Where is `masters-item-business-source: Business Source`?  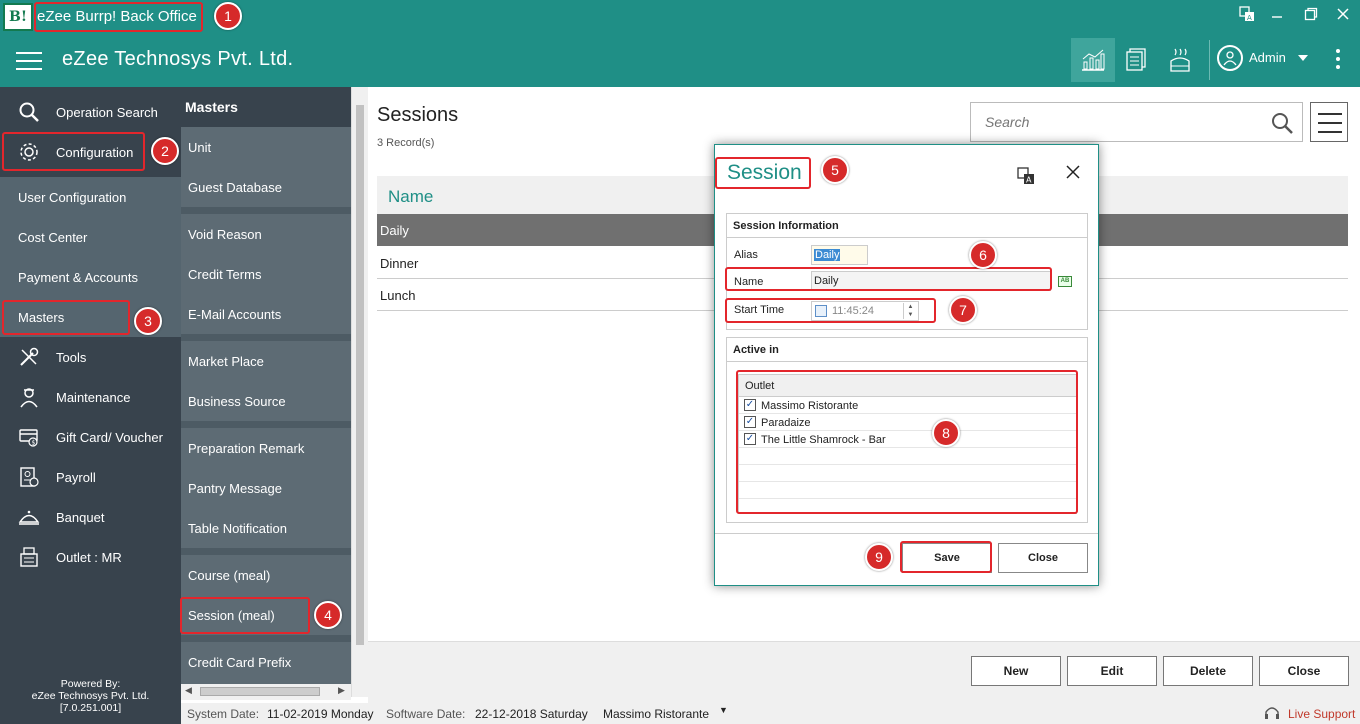
masters-item-business-source: Business Source is located at coordinates (266, 401).